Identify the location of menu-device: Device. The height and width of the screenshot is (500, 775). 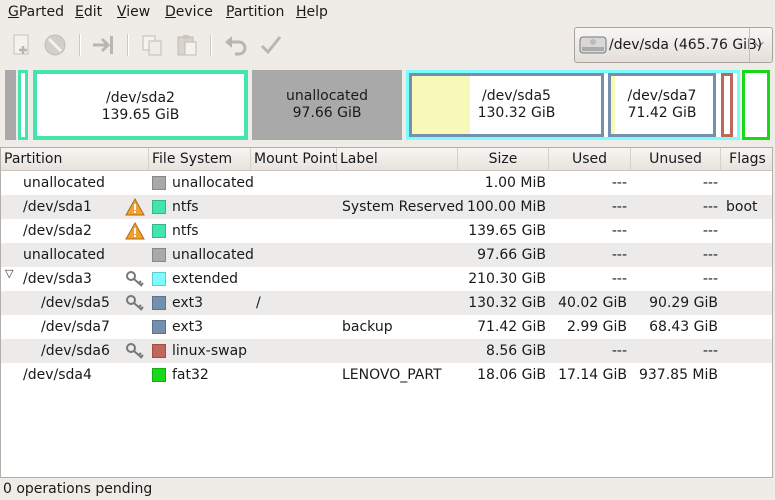
(189, 12).